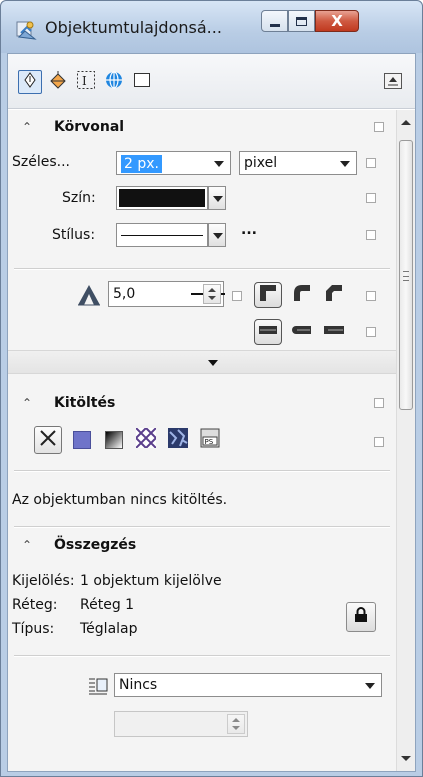  I want to click on text-wrap-value: Nincs, so click(138, 685).